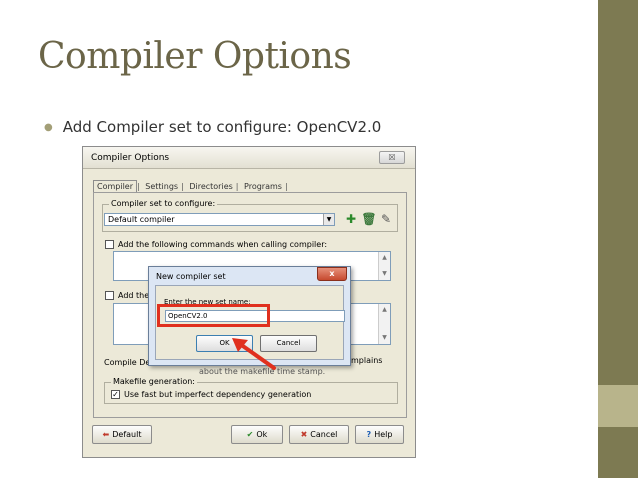 The height and width of the screenshot is (478, 638). Describe the element at coordinates (369, 434) in the screenshot. I see `question-icon: ?` at that location.